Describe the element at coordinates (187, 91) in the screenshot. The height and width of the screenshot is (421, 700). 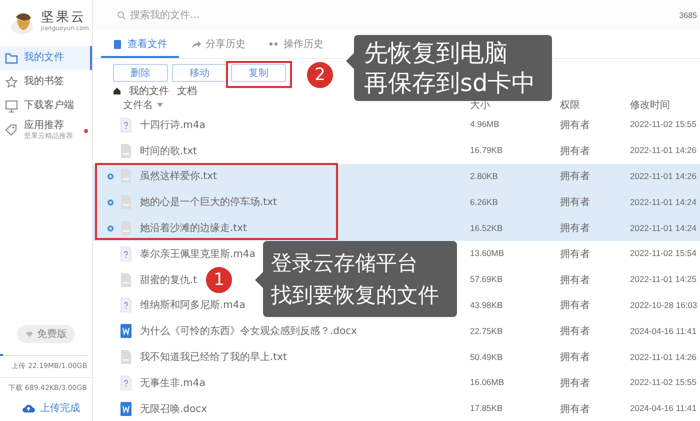
I see `breadcrumb-link: 文档` at that location.